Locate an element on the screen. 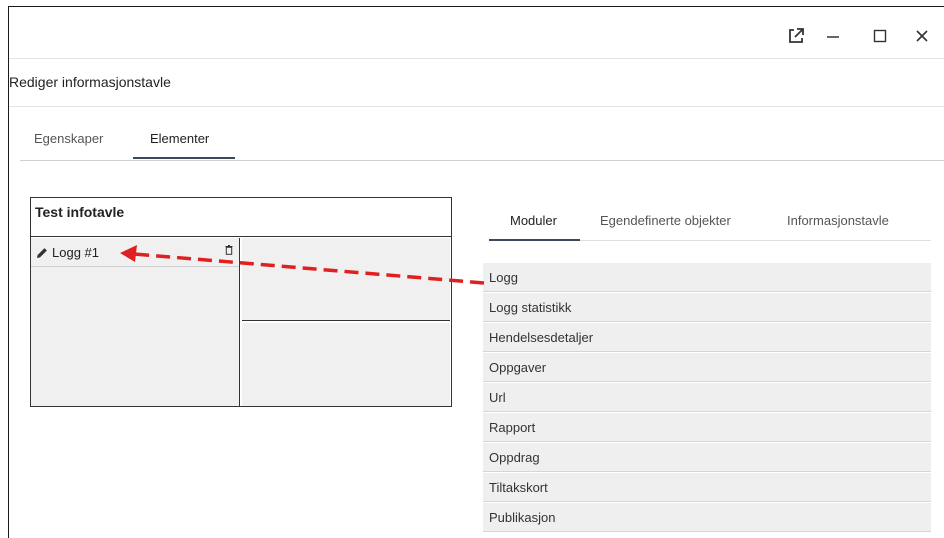  module-item-tiltakskort: Tiltakskort is located at coordinates (707, 487).